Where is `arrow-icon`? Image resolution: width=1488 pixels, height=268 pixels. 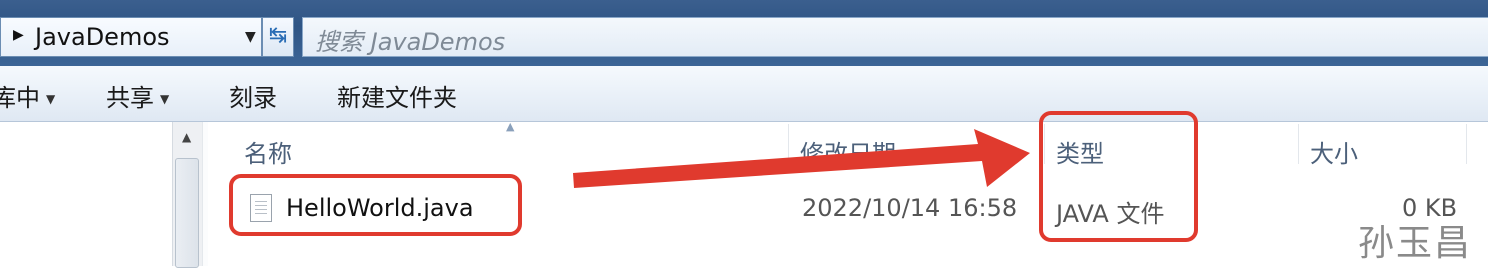
arrow-icon is located at coordinates (801, 158).